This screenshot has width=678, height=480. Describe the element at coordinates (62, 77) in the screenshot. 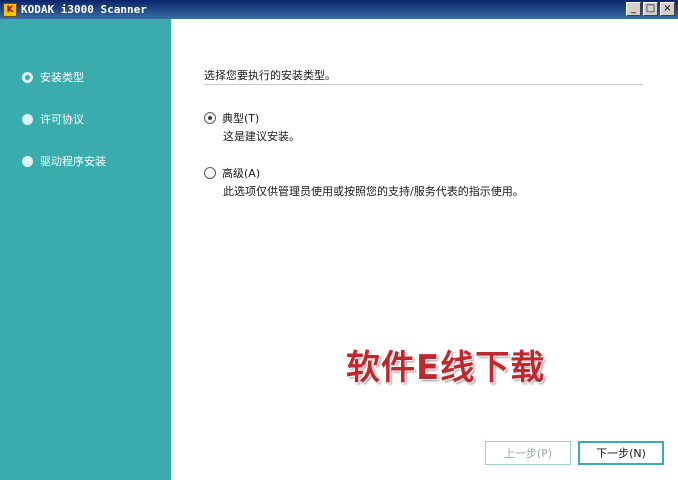

I see `step-label: 安装类型` at that location.